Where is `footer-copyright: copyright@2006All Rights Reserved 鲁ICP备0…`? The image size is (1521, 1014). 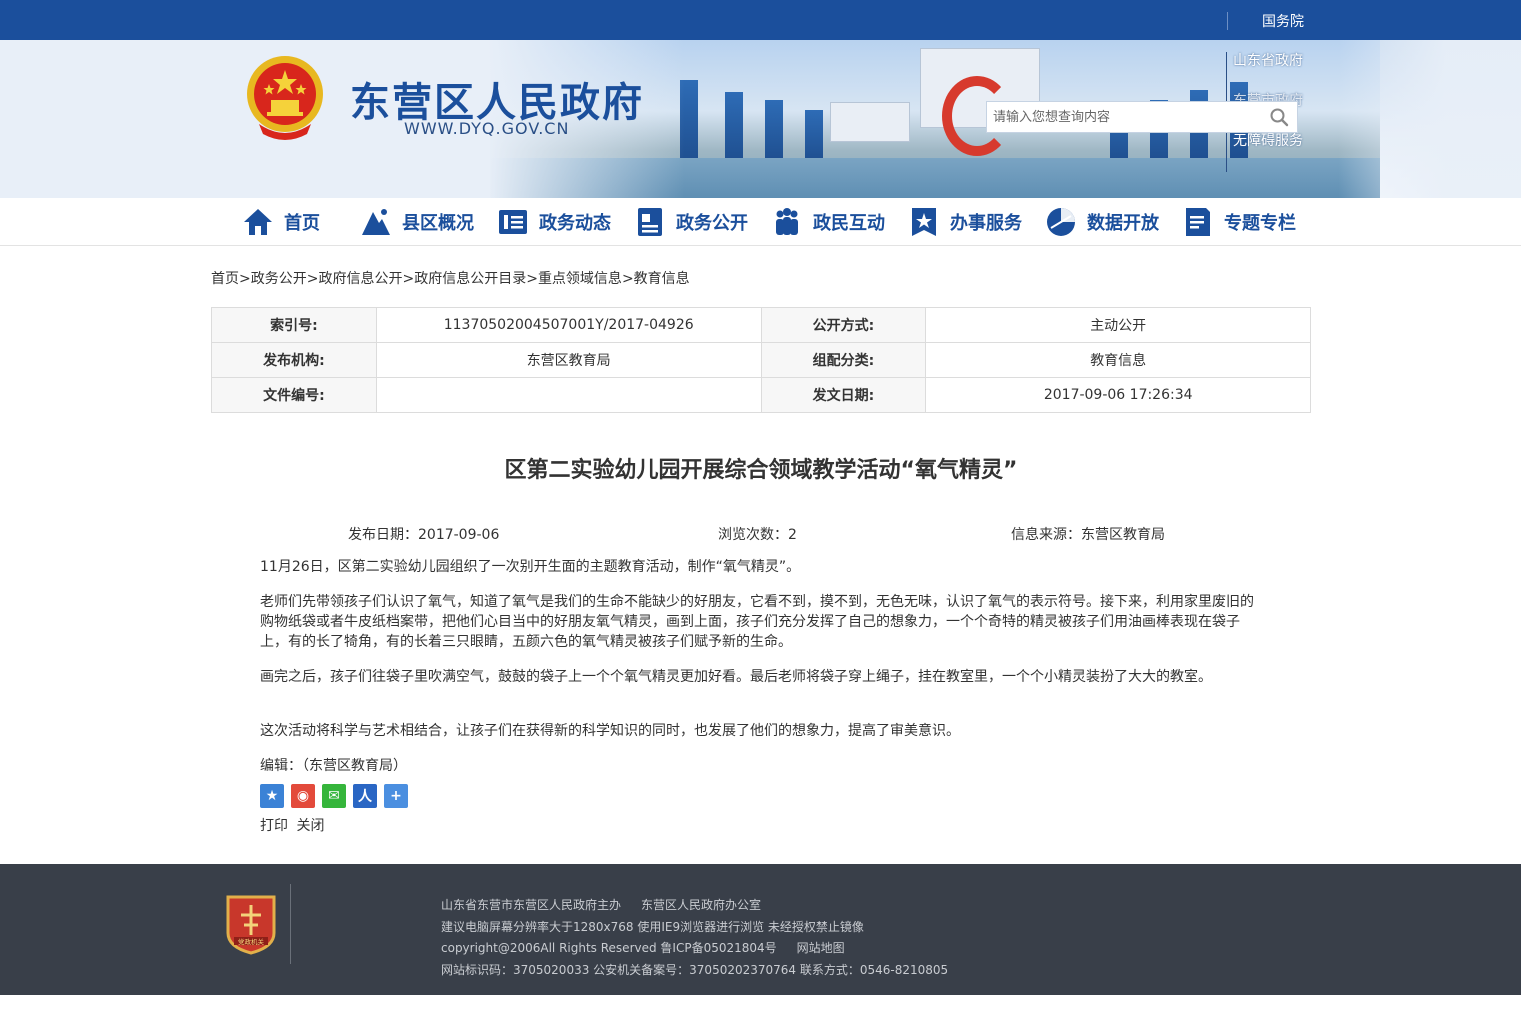 footer-copyright: copyright@2006All Rights Reserved 鲁ICP备0… is located at coordinates (609, 948).